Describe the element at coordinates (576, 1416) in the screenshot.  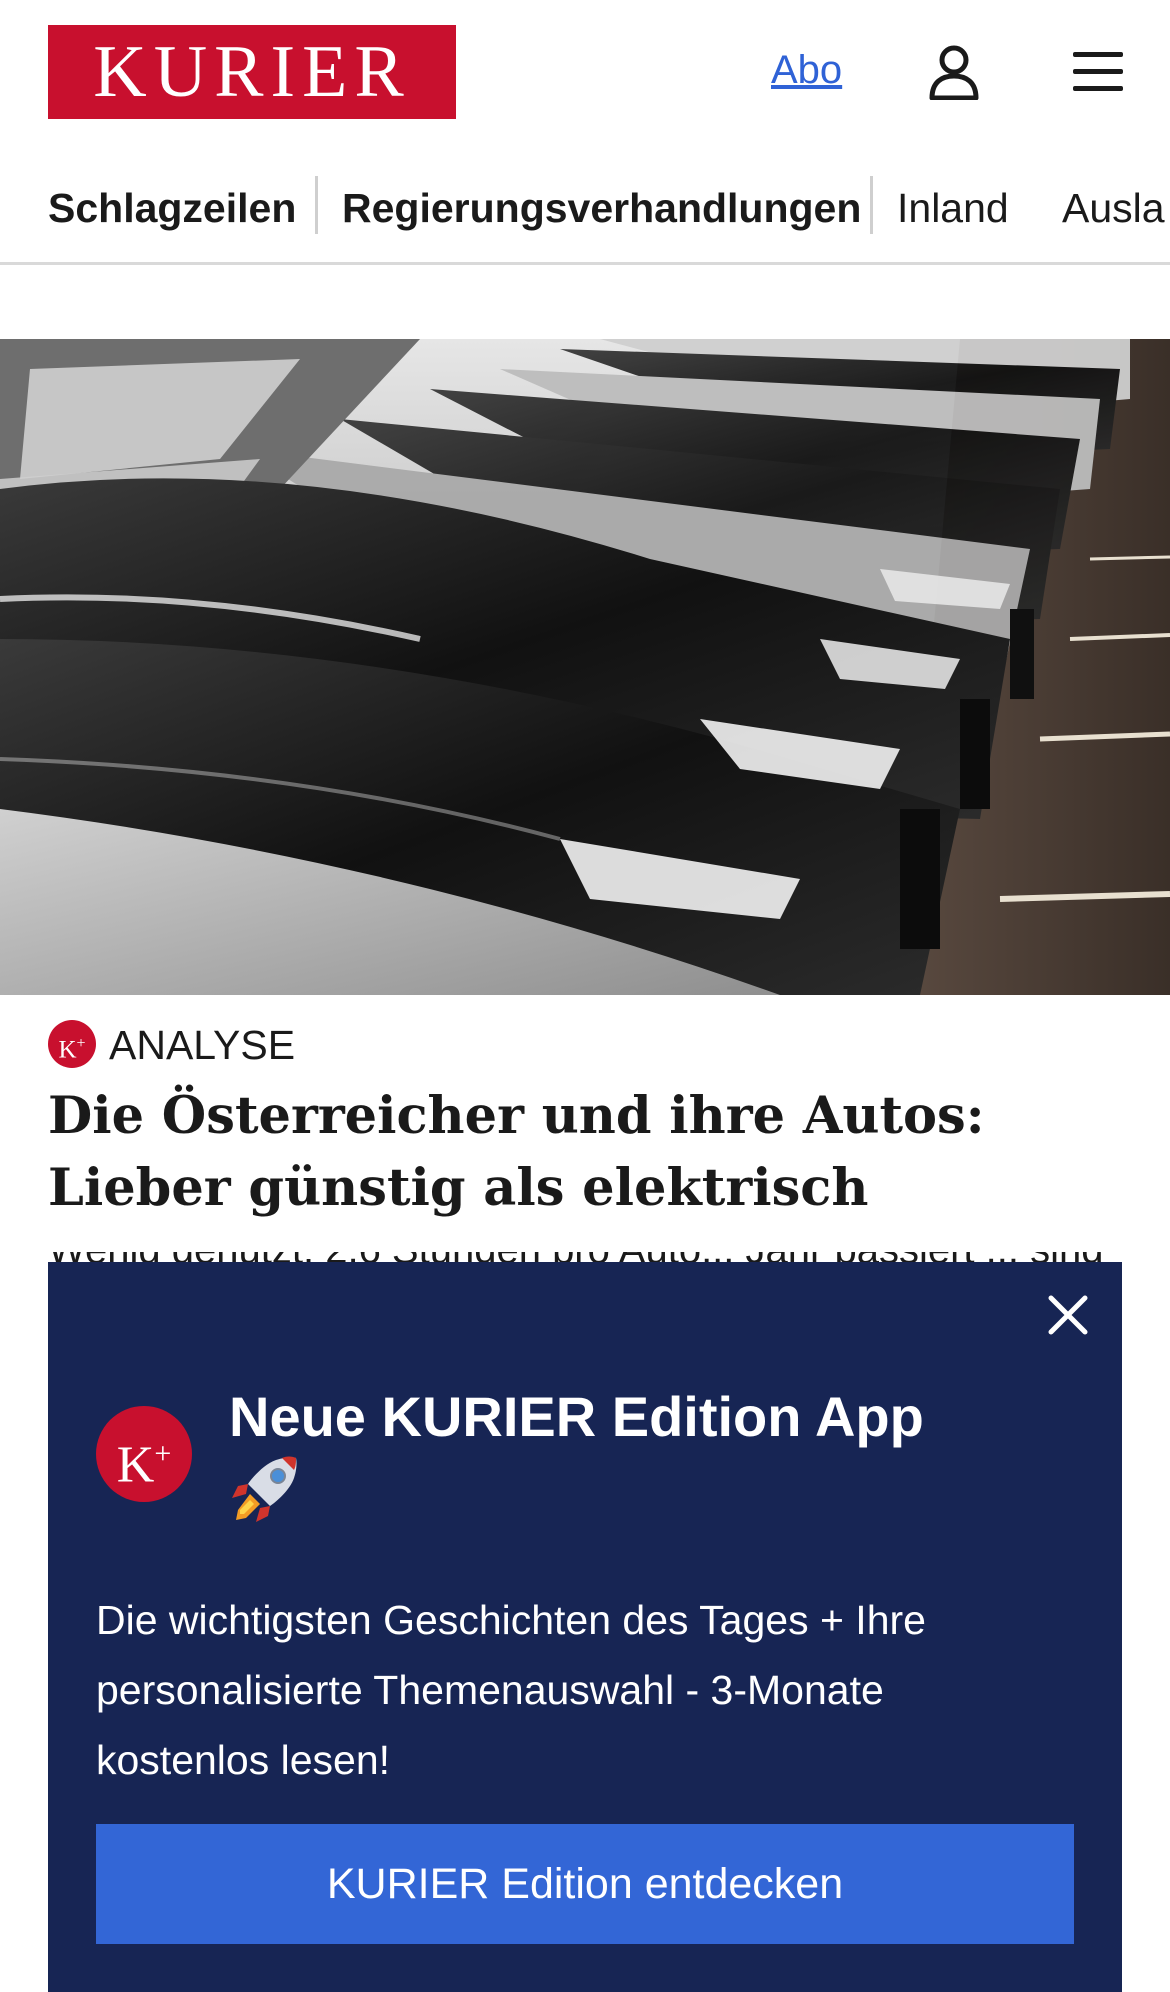
I see `promo-title: Neue KURIER Edition App` at that location.